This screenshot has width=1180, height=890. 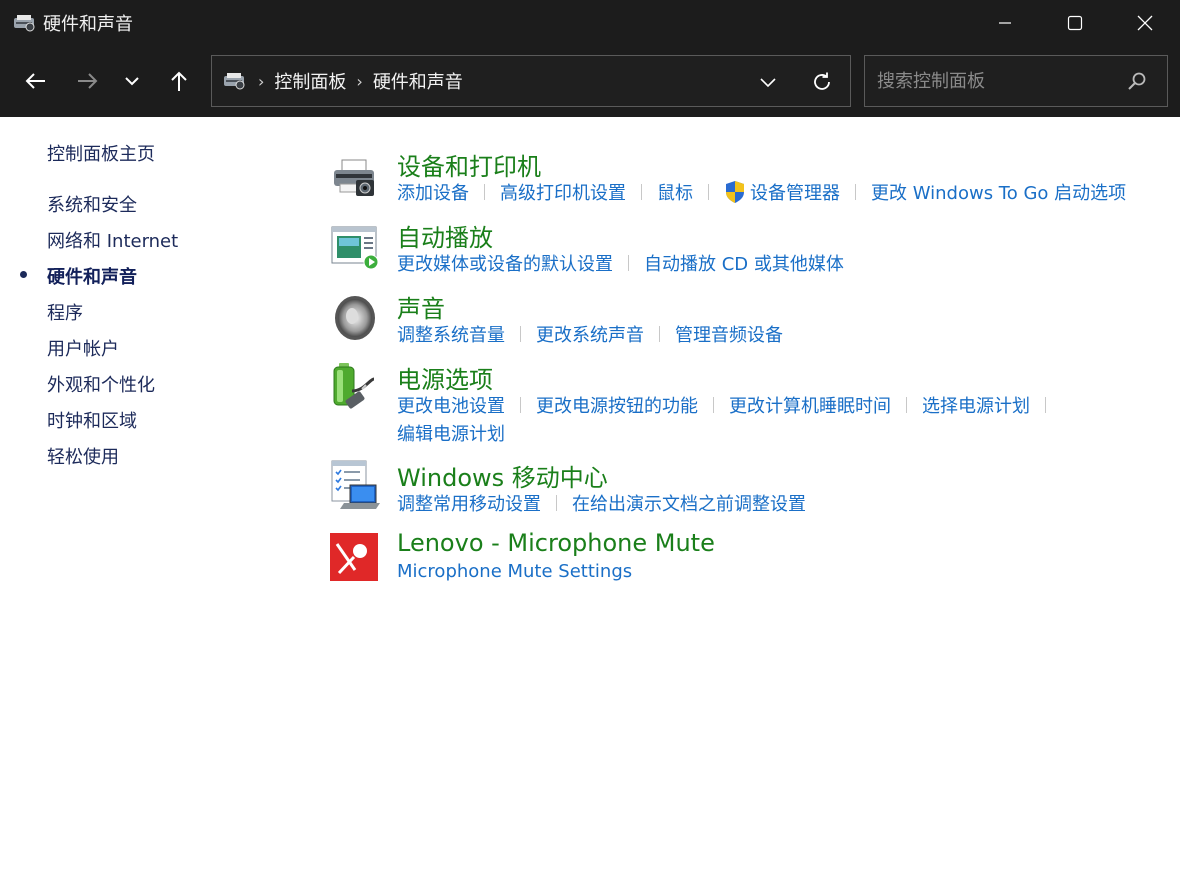 What do you see at coordinates (83, 456) in the screenshot?
I see `sidebar-item-ease-of-access: 轻松使用` at bounding box center [83, 456].